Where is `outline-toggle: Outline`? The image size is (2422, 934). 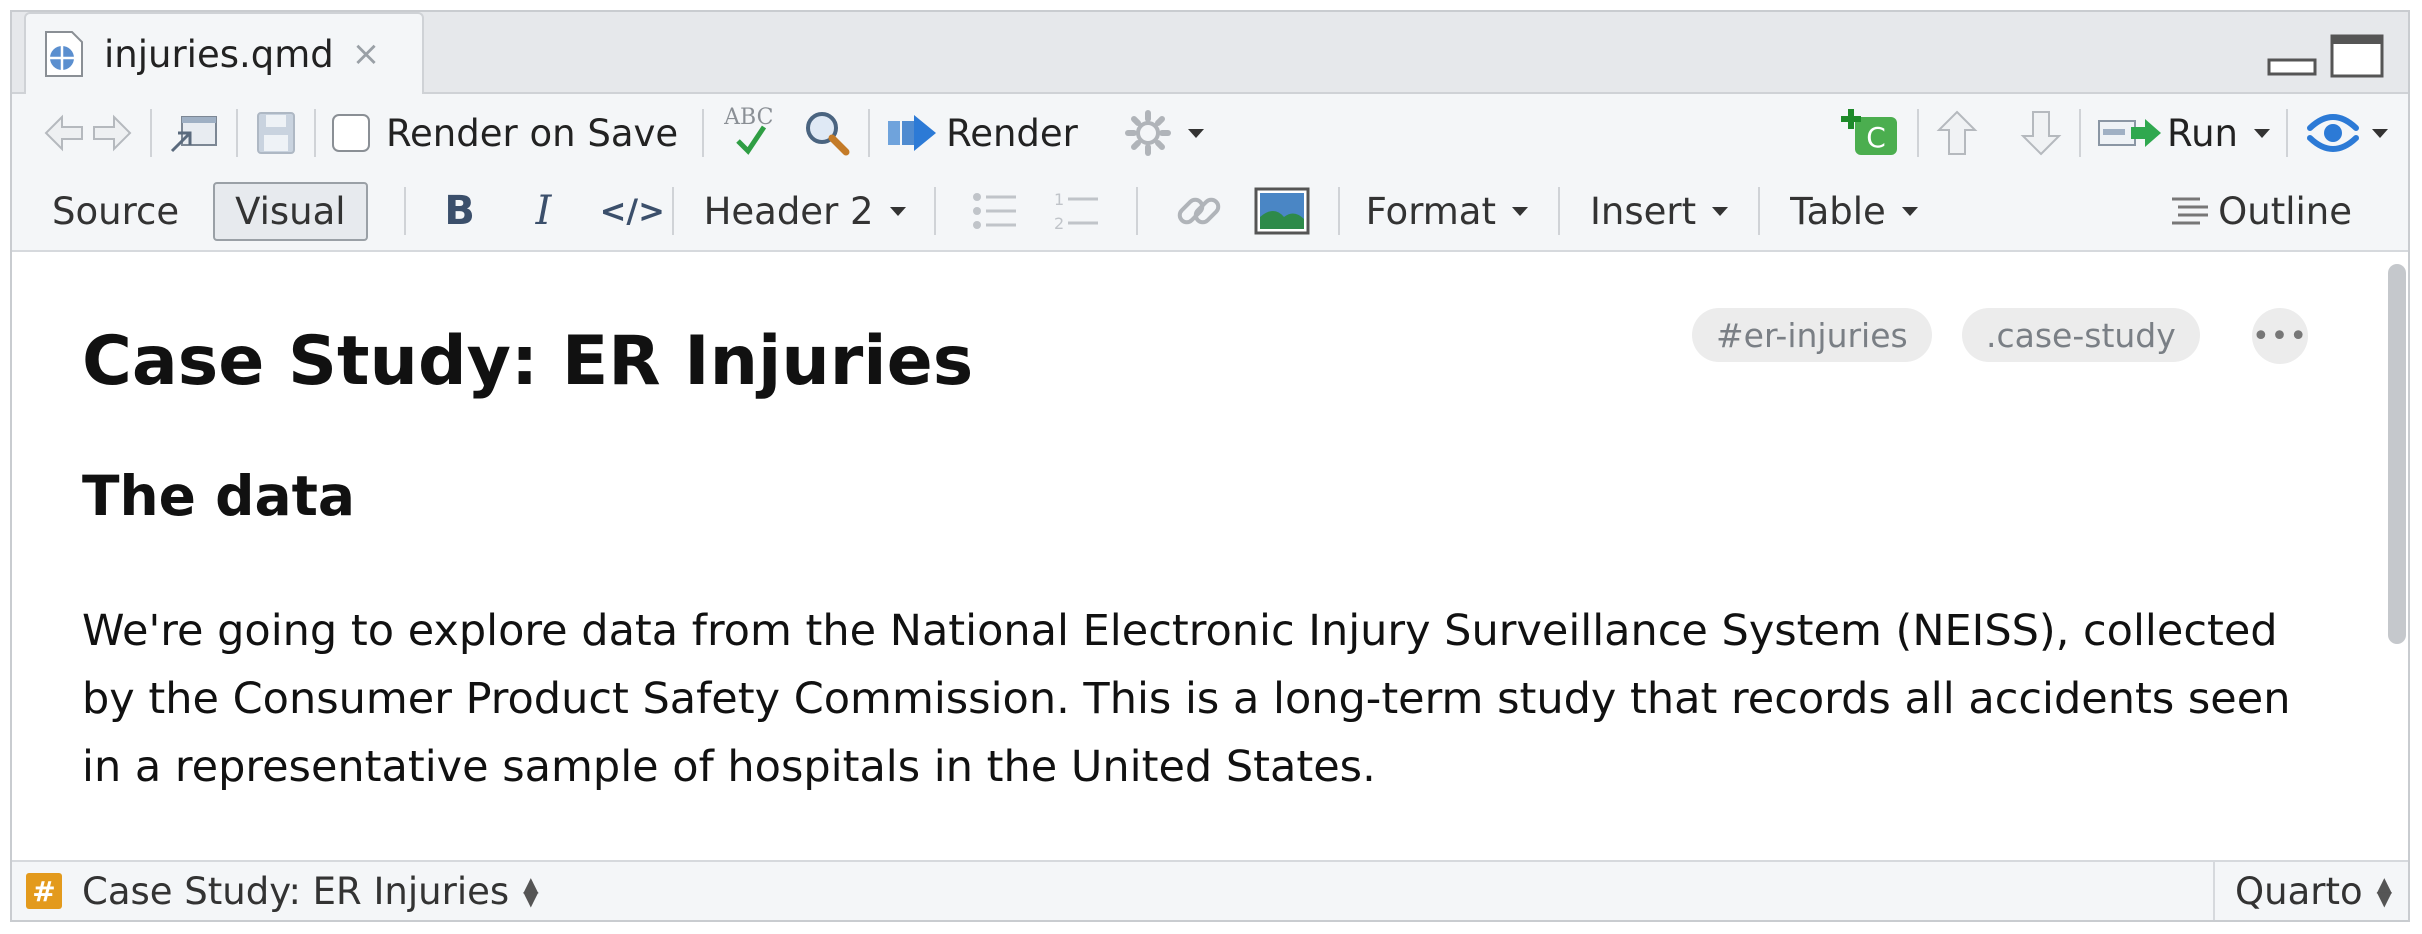 outline-toggle: Outline is located at coordinates (2261, 211).